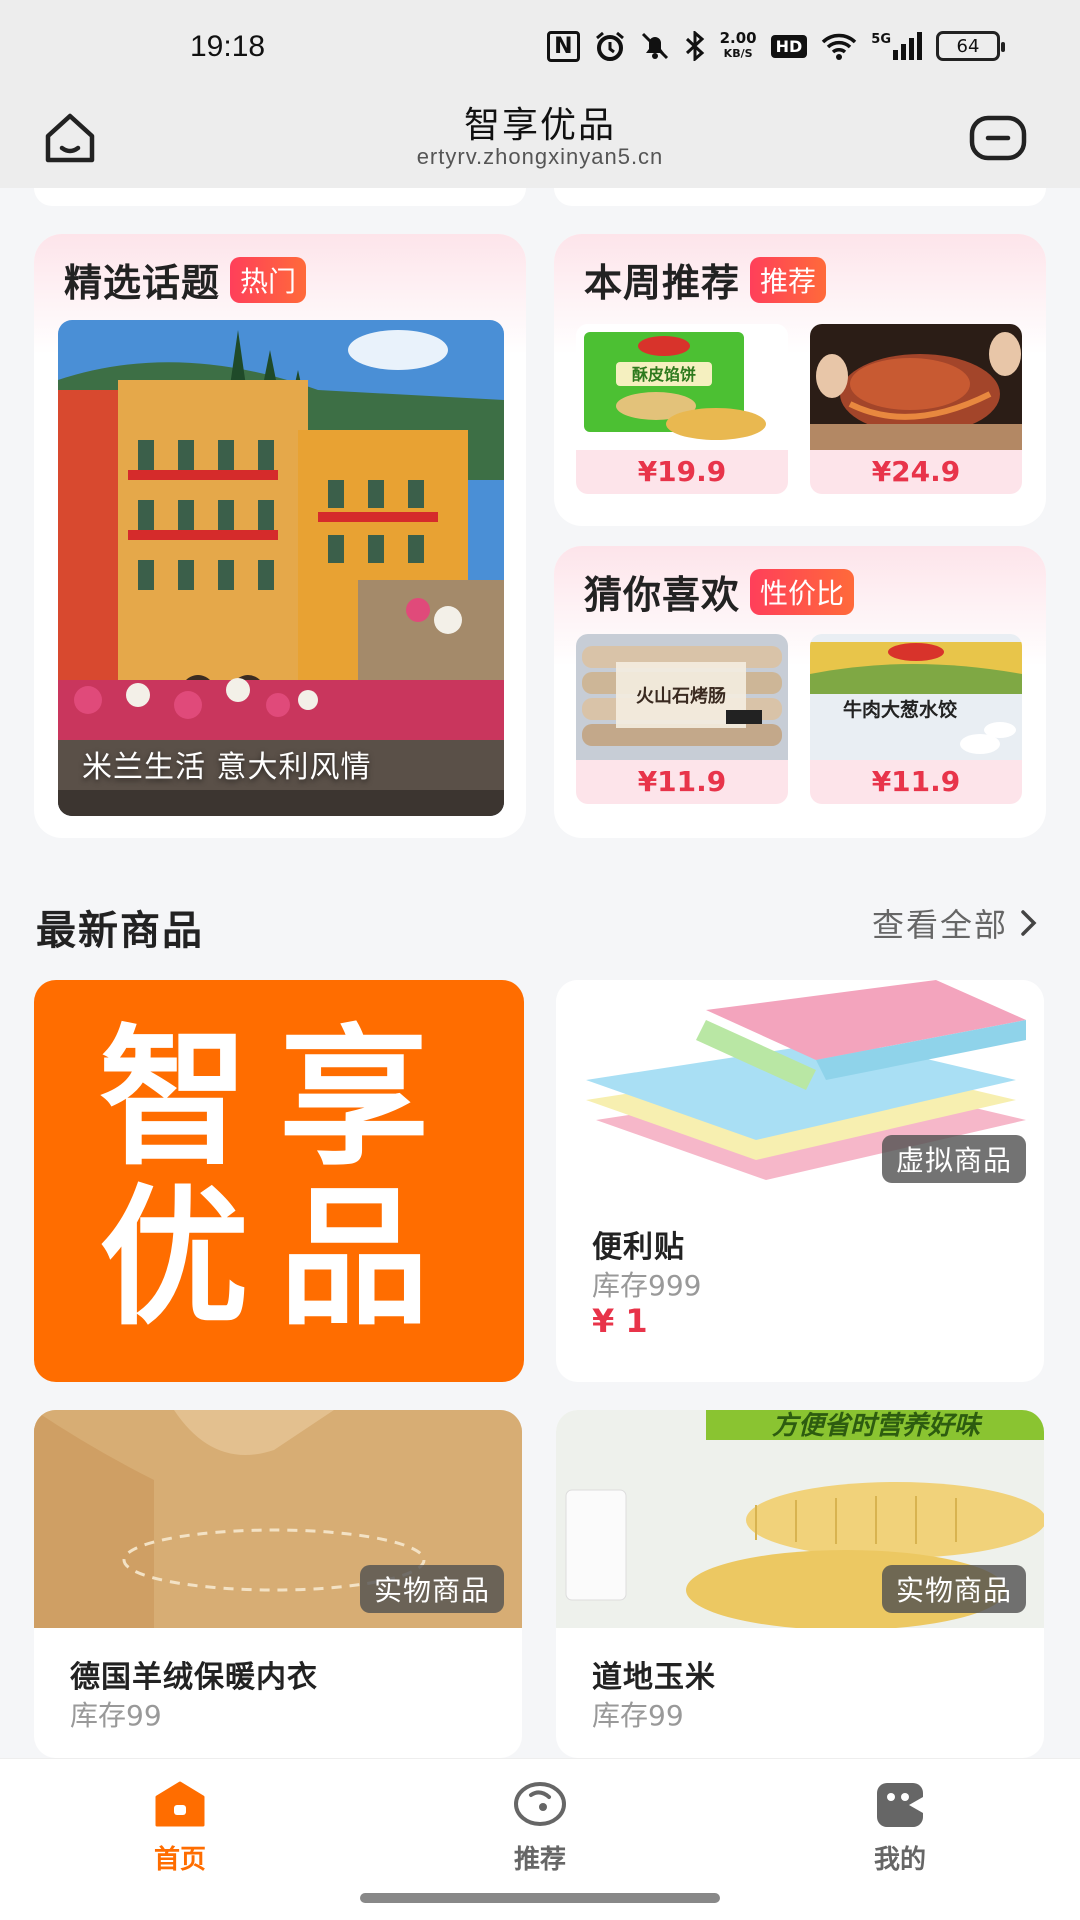  What do you see at coordinates (800, 380) in the screenshot?
I see `weekly-picks-card: 本周推荐 推荐 酥皮馅饼 ¥19.9 ¥24.9` at bounding box center [800, 380].